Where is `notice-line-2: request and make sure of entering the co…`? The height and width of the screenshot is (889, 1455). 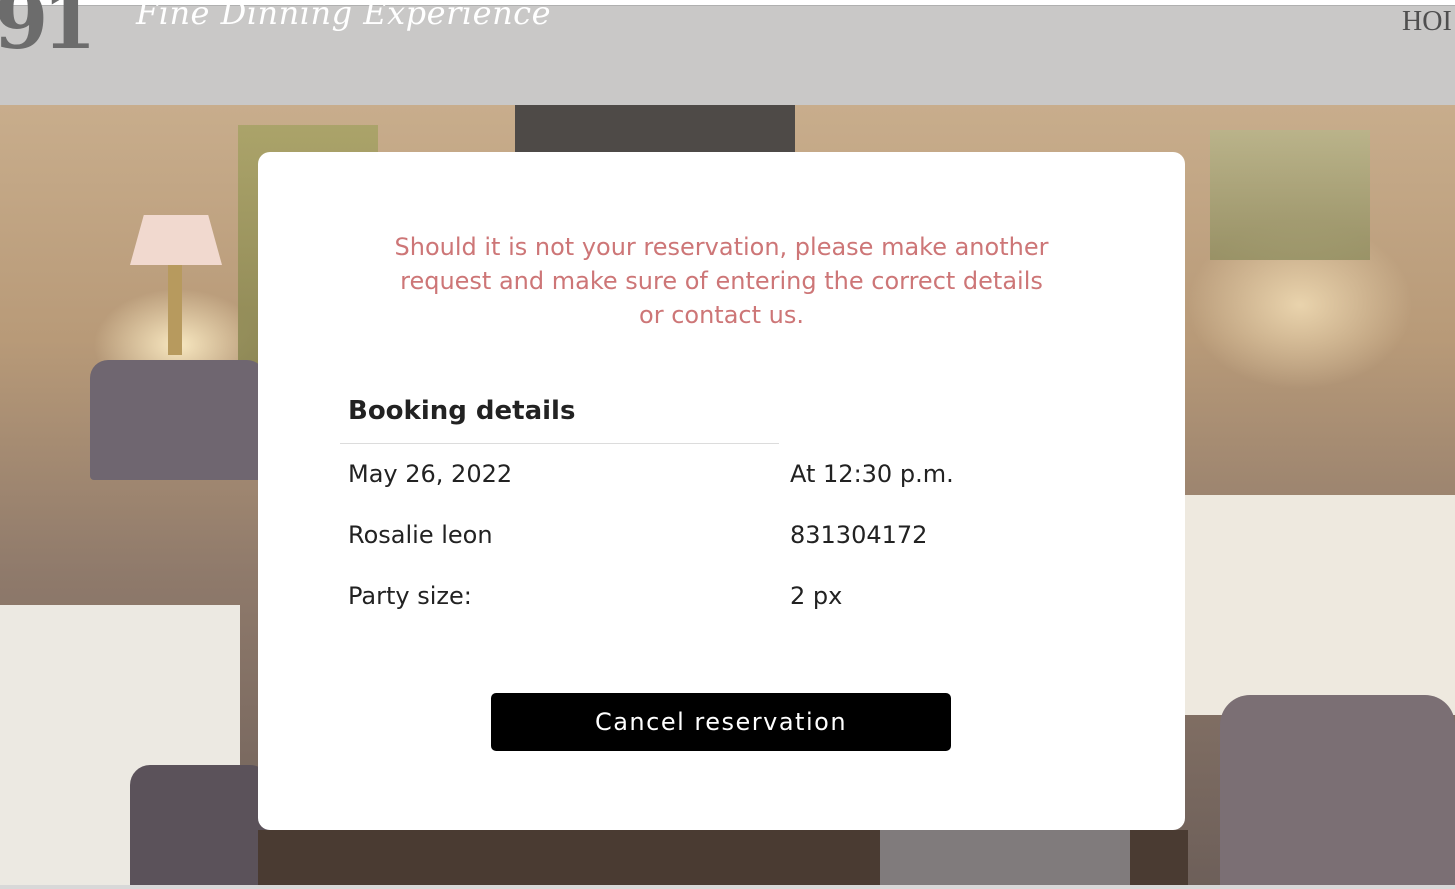
notice-line-2: request and make sure of entering the co… is located at coordinates (721, 281).